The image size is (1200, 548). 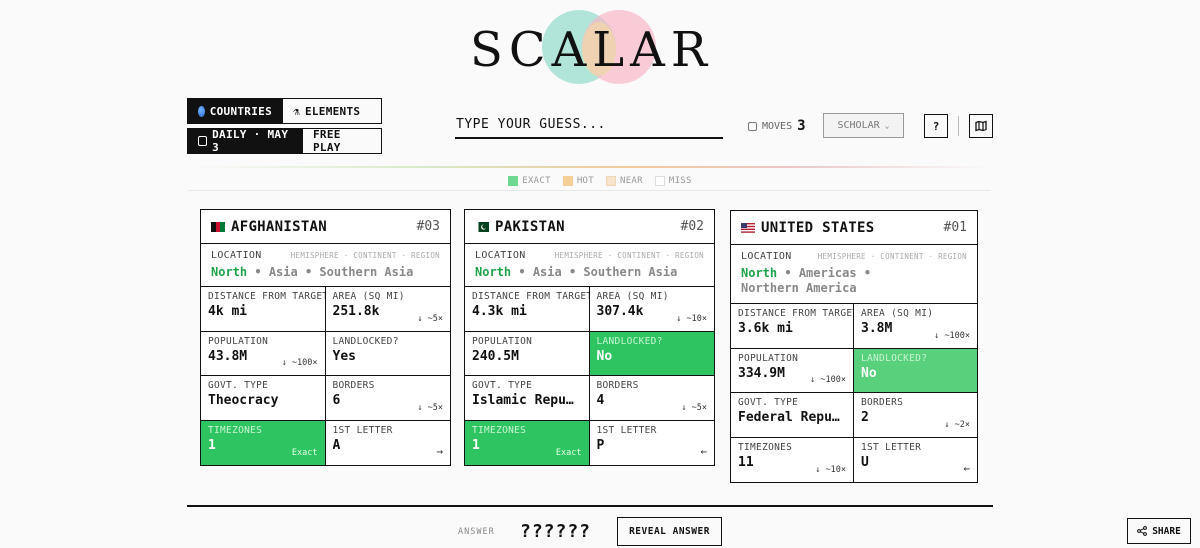 I want to click on answer-label: ANSWER, so click(x=476, y=532).